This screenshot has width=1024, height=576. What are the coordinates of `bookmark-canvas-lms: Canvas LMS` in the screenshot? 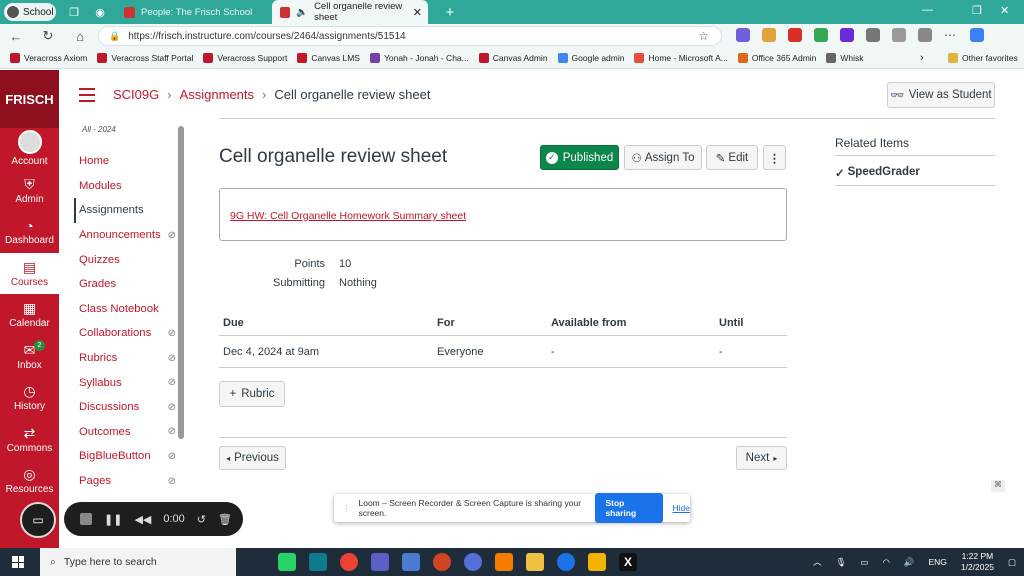 It's located at (328, 58).